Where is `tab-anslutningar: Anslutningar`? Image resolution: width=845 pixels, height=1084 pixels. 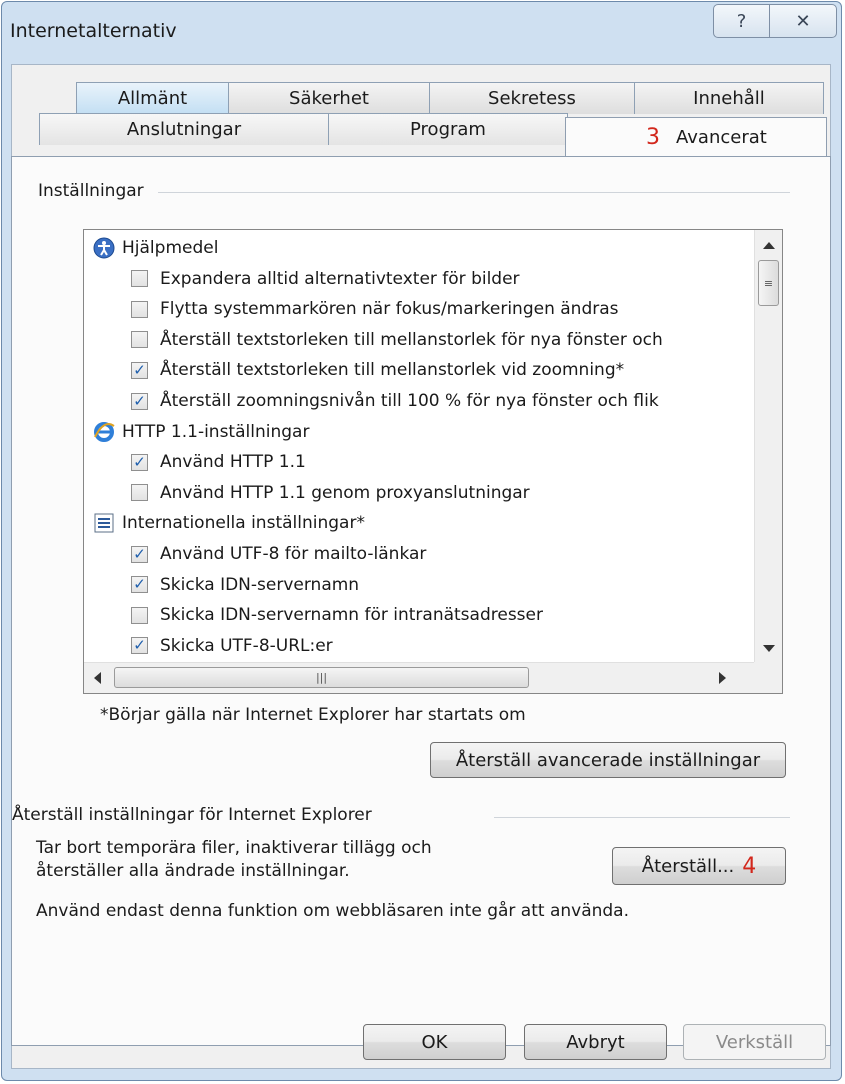 tab-anslutningar: Anslutningar is located at coordinates (184, 129).